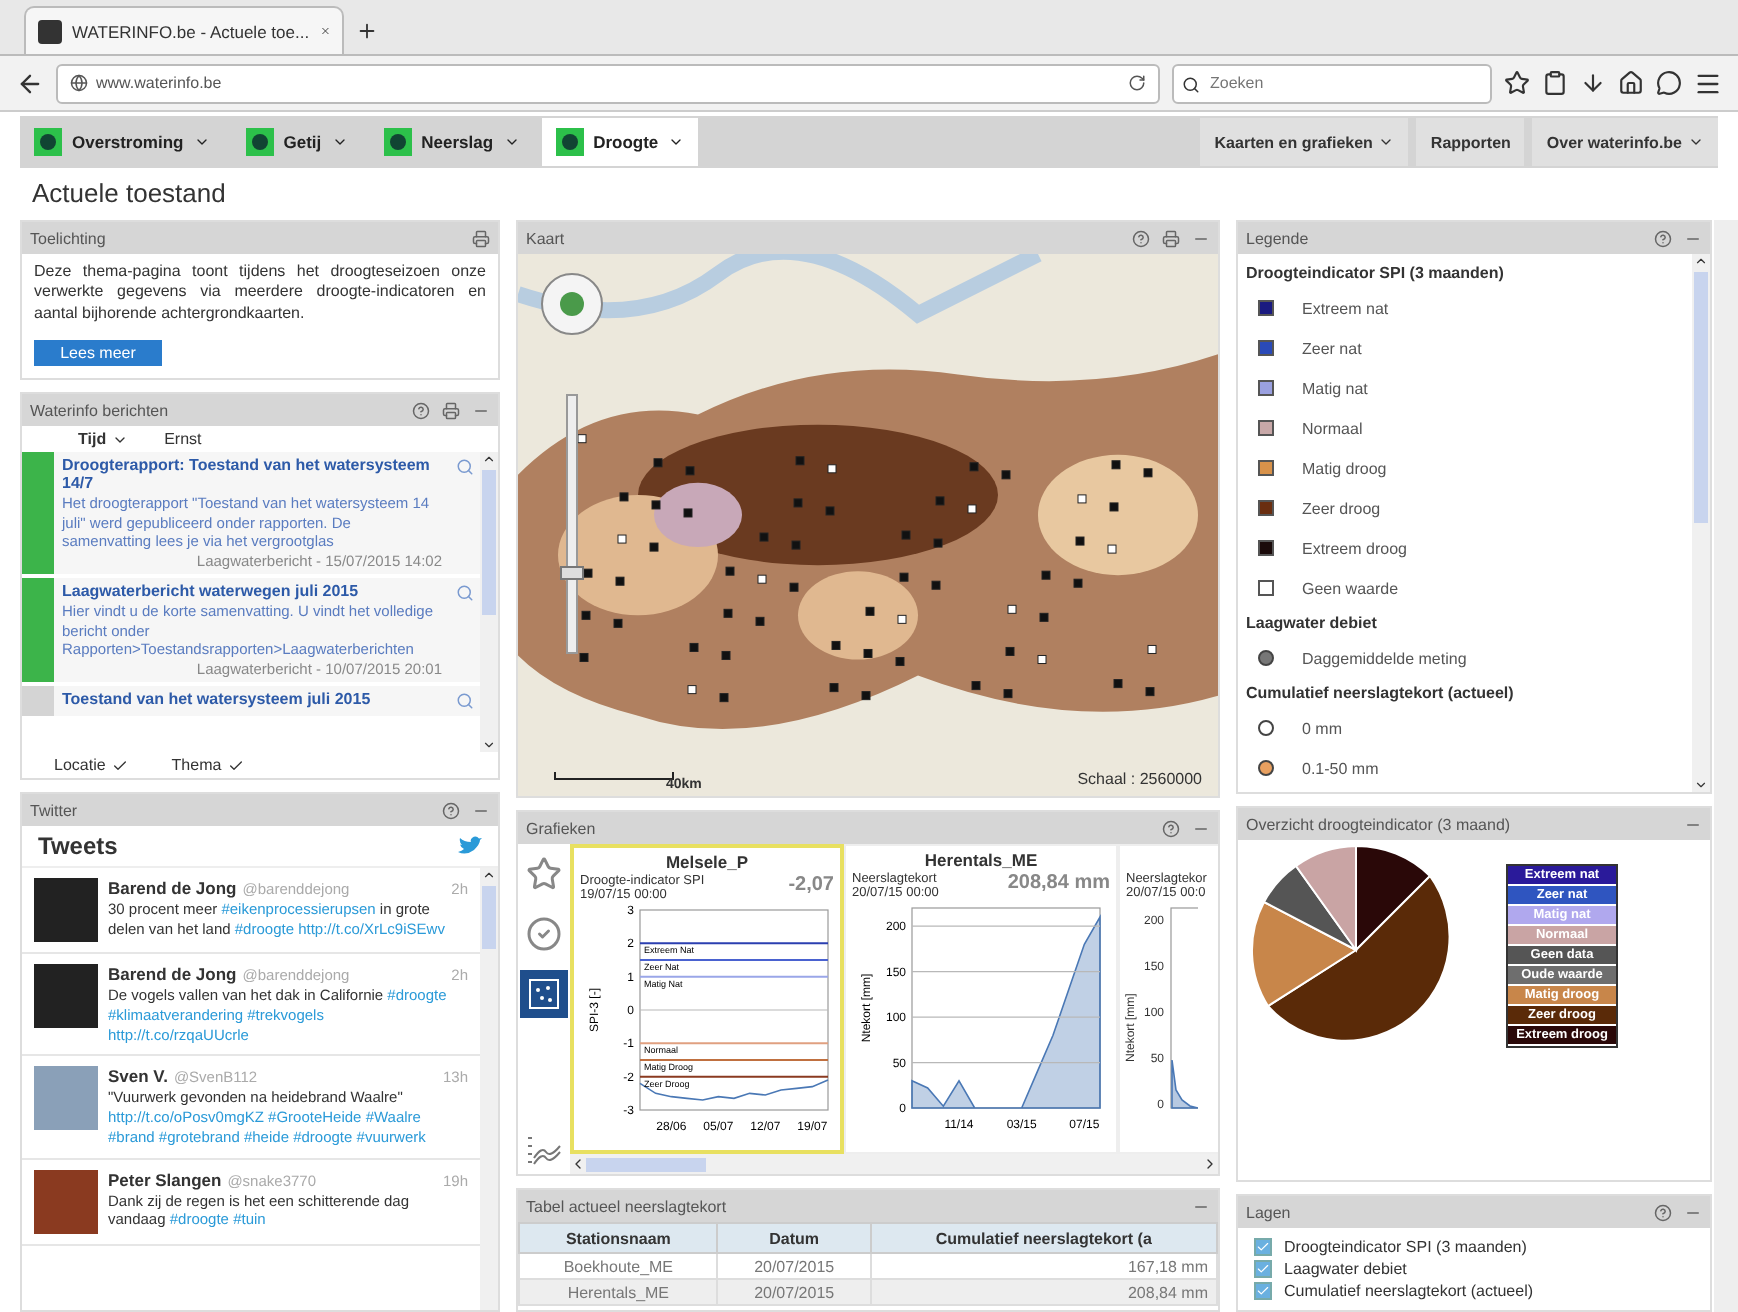  Describe the element at coordinates (183, 439) in the screenshot. I see `sort-option: Ernst` at that location.